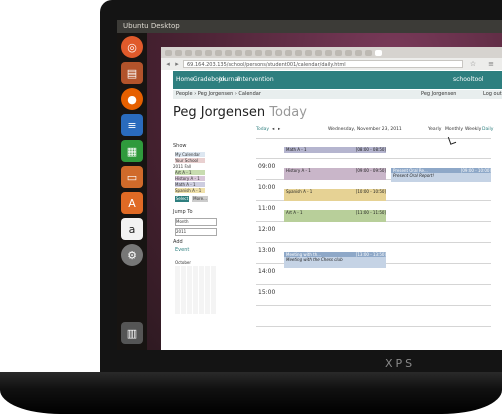  I want to click on calendar-math: Math A - 1, so click(190, 184).